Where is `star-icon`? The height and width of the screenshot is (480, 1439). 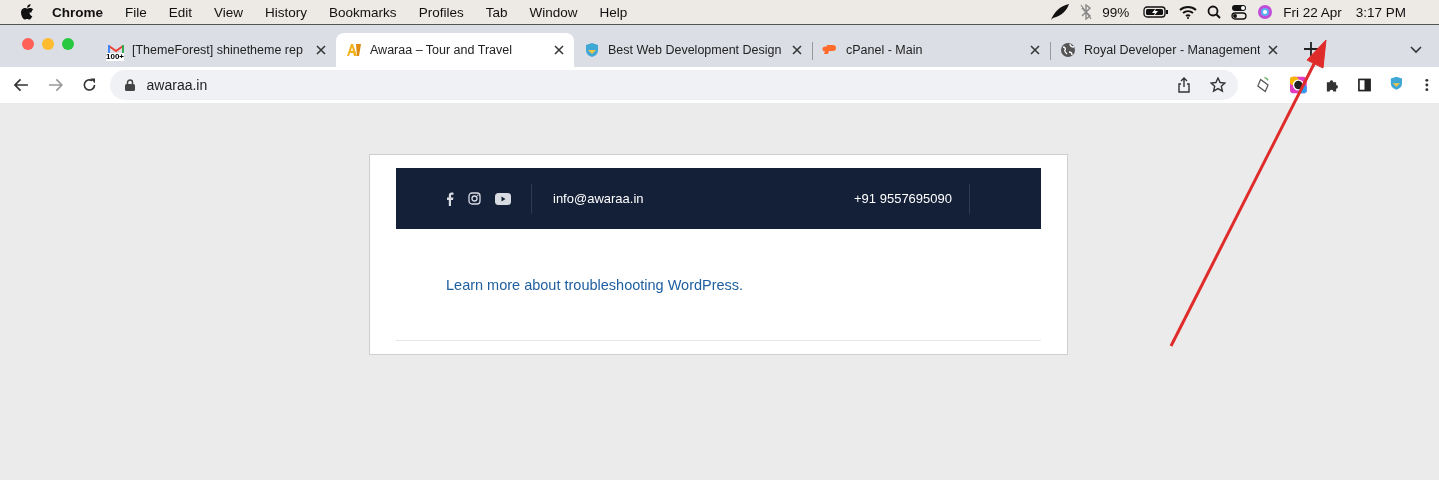
star-icon is located at coordinates (1217, 85).